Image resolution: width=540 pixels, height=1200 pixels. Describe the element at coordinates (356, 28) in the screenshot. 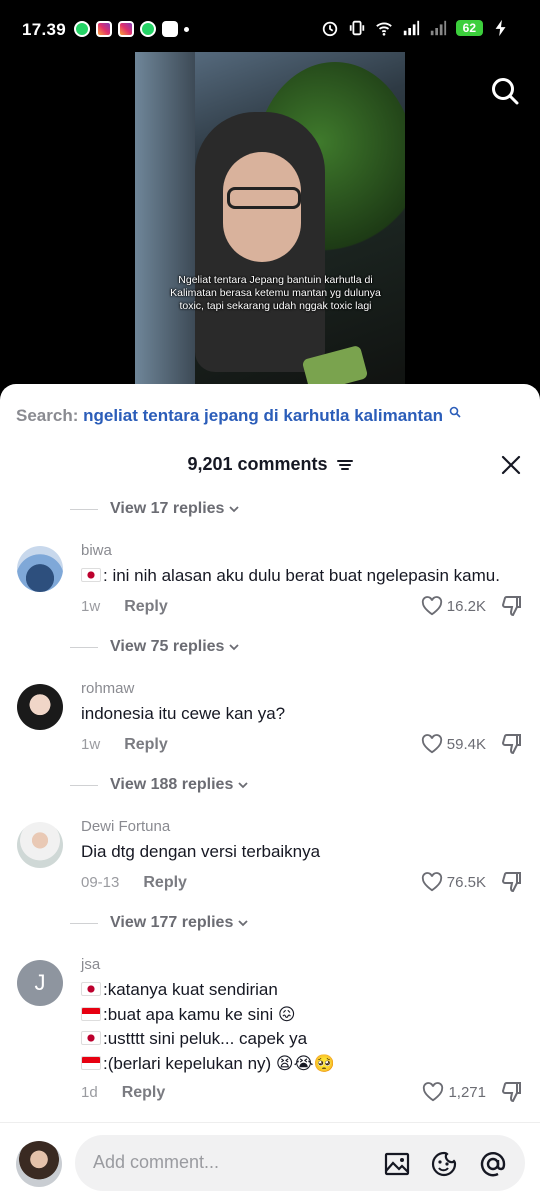

I see `vibrate-icon` at that location.